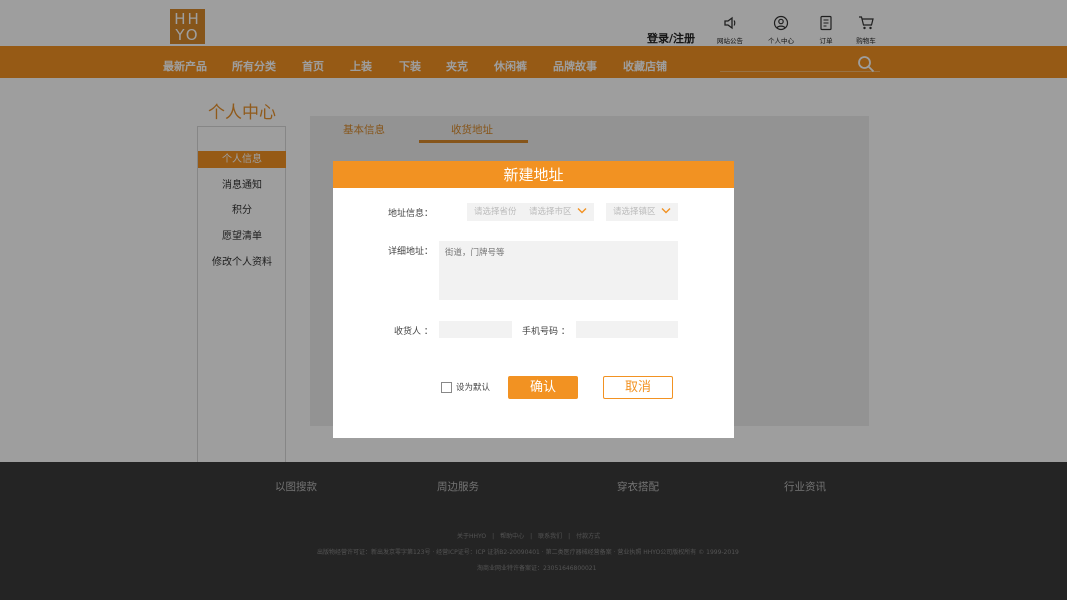 This screenshot has width=1067, height=600. I want to click on detail-address-field, so click(558, 270).